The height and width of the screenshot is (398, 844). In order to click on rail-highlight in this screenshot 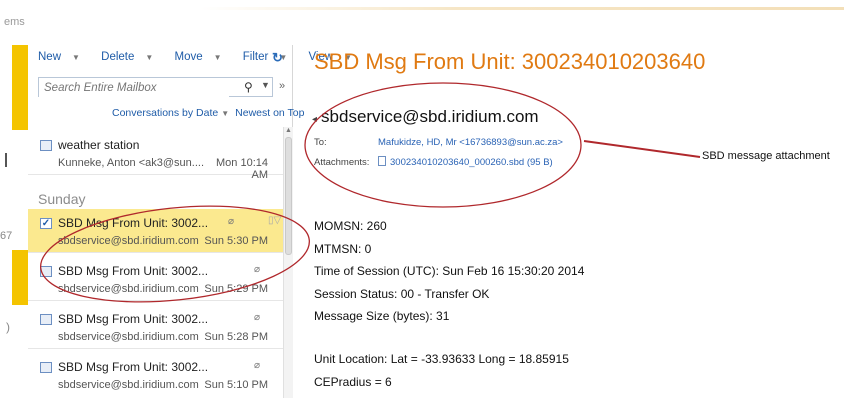, I will do `click(20, 87)`.